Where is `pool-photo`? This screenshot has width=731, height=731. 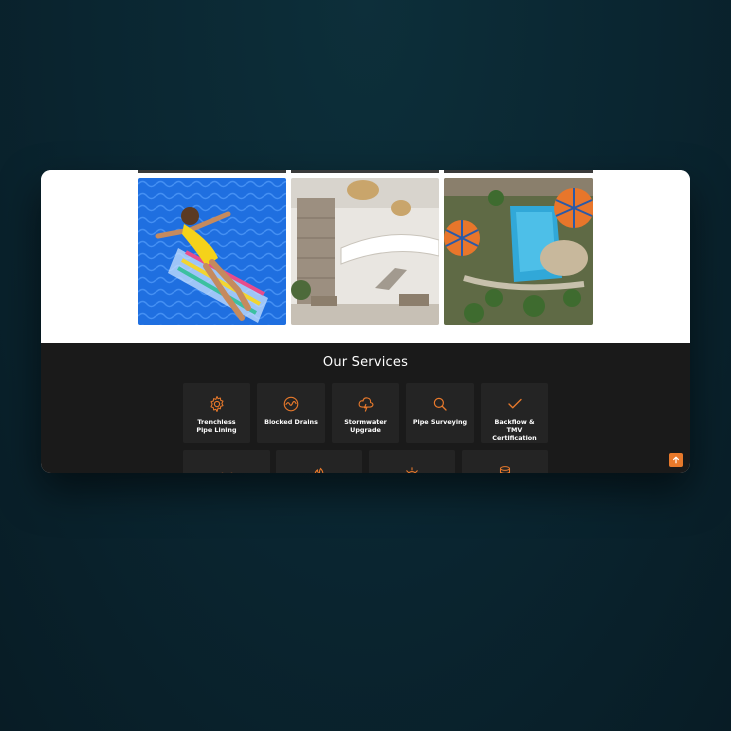 pool-photo is located at coordinates (212, 251).